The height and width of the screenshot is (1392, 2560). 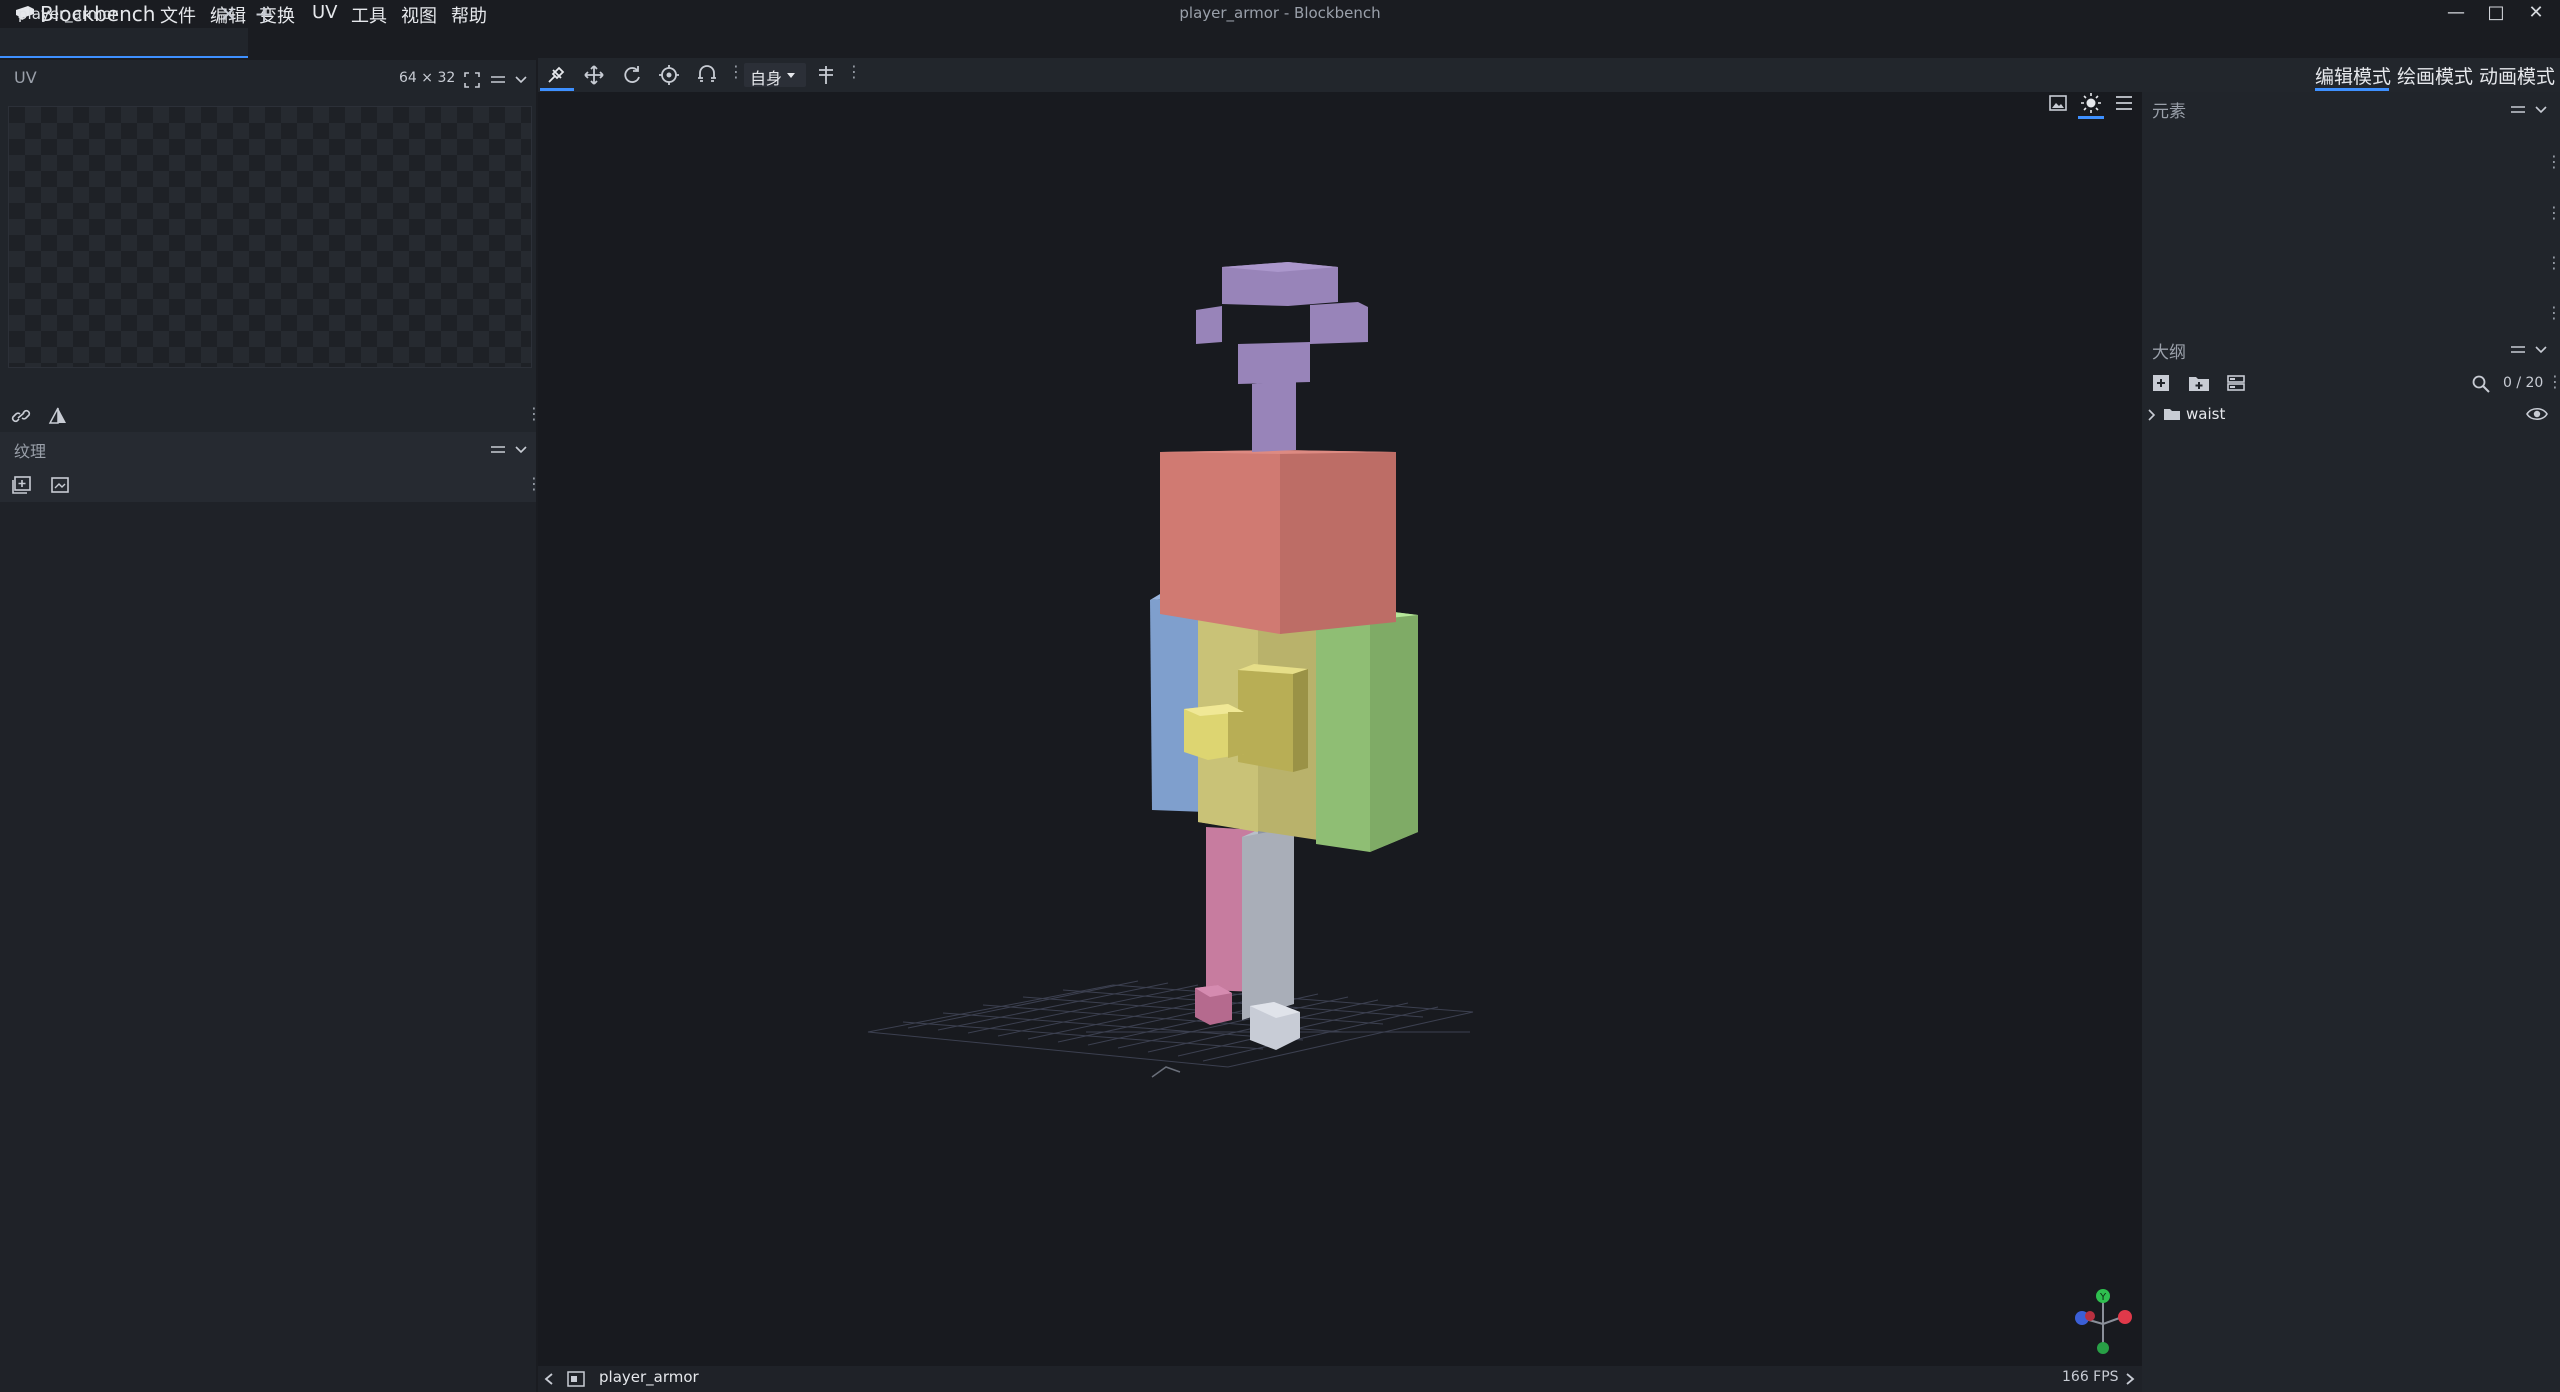 I want to click on tab-paint-mode: 绘画模式, so click(x=2435, y=75).